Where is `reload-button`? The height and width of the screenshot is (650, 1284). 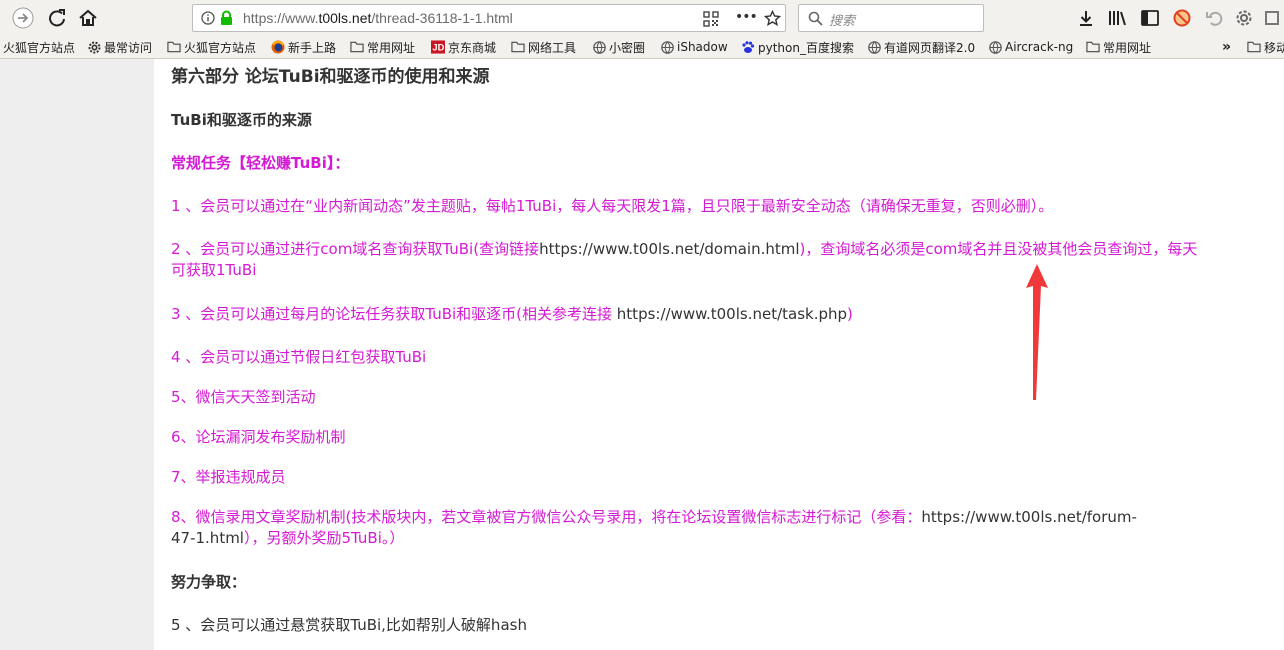
reload-button is located at coordinates (57, 18).